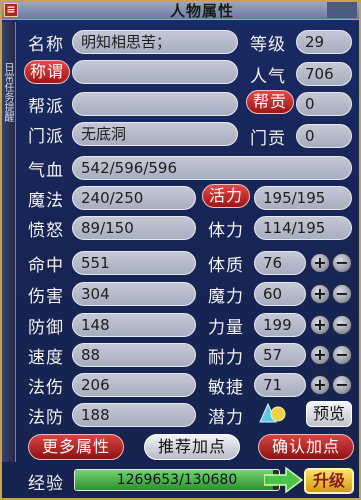  What do you see at coordinates (280, 325) in the screenshot?
I see `attribute-value-strength: 199` at bounding box center [280, 325].